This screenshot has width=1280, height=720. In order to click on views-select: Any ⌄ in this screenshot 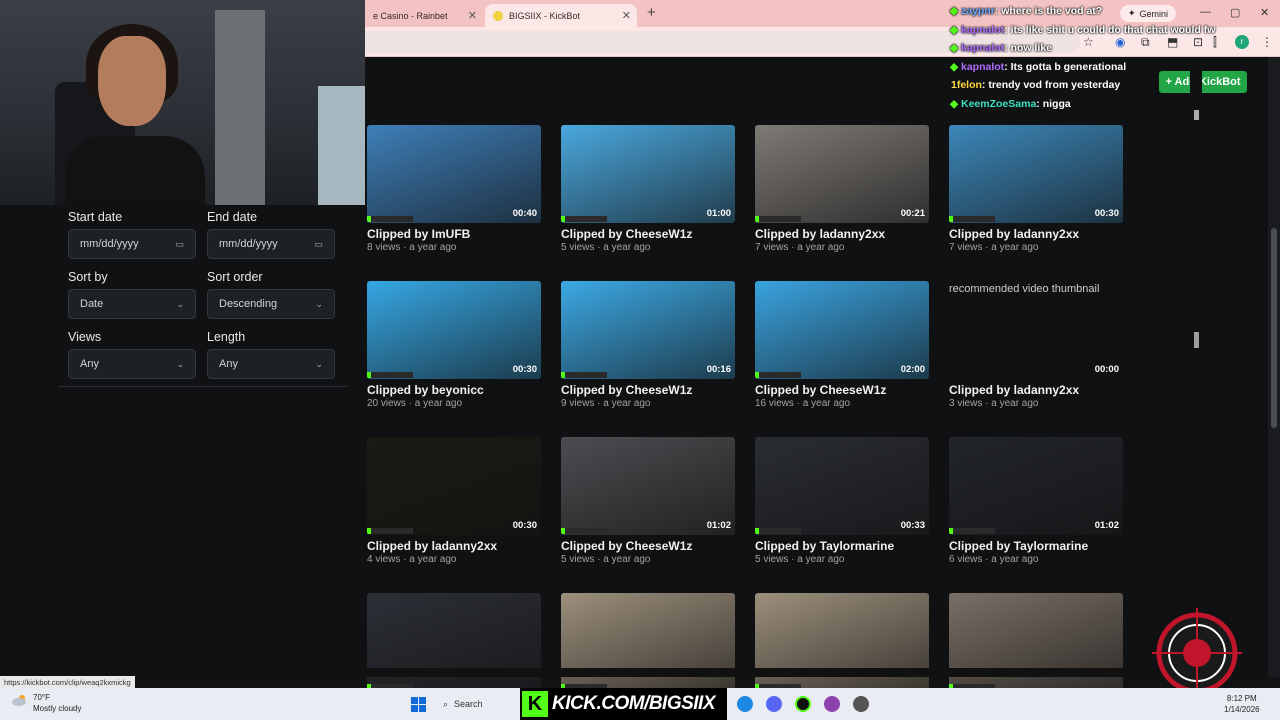, I will do `click(132, 364)`.